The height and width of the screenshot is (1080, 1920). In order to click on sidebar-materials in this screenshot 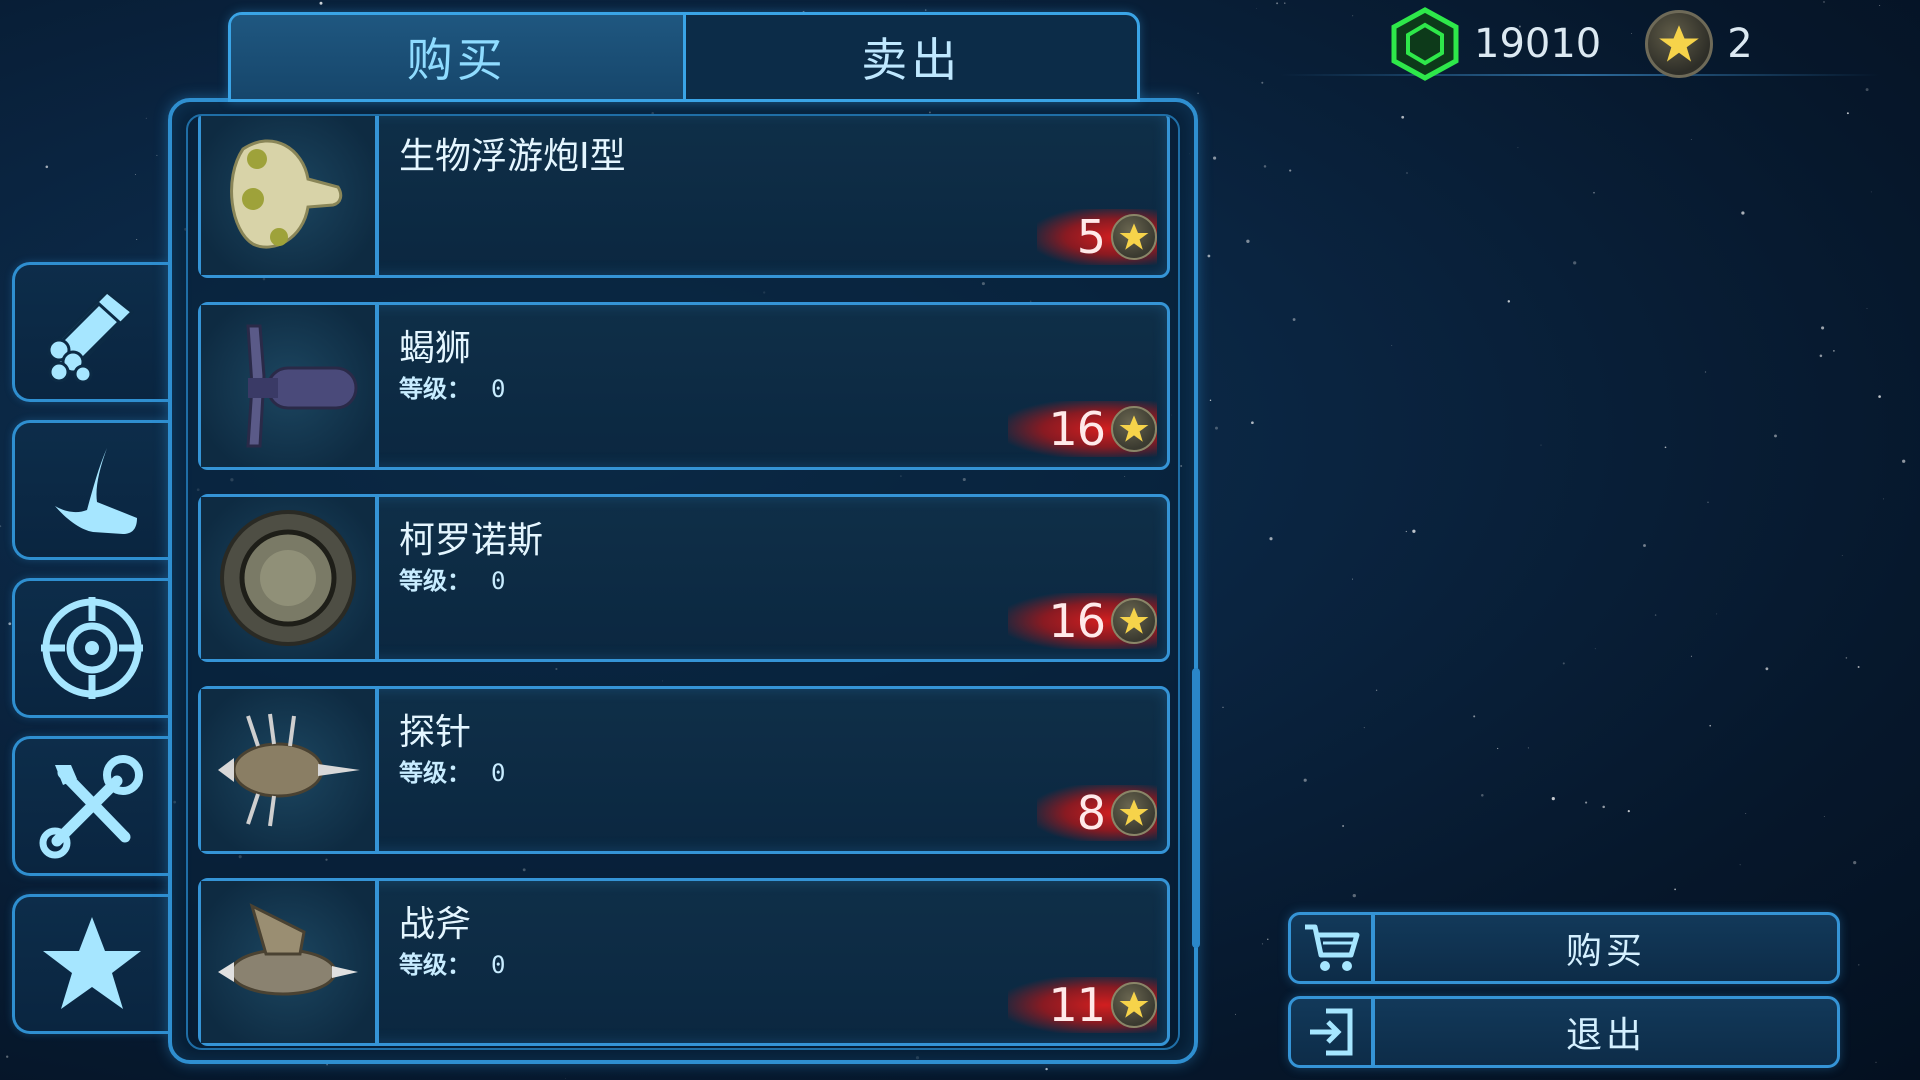, I will do `click(90, 332)`.